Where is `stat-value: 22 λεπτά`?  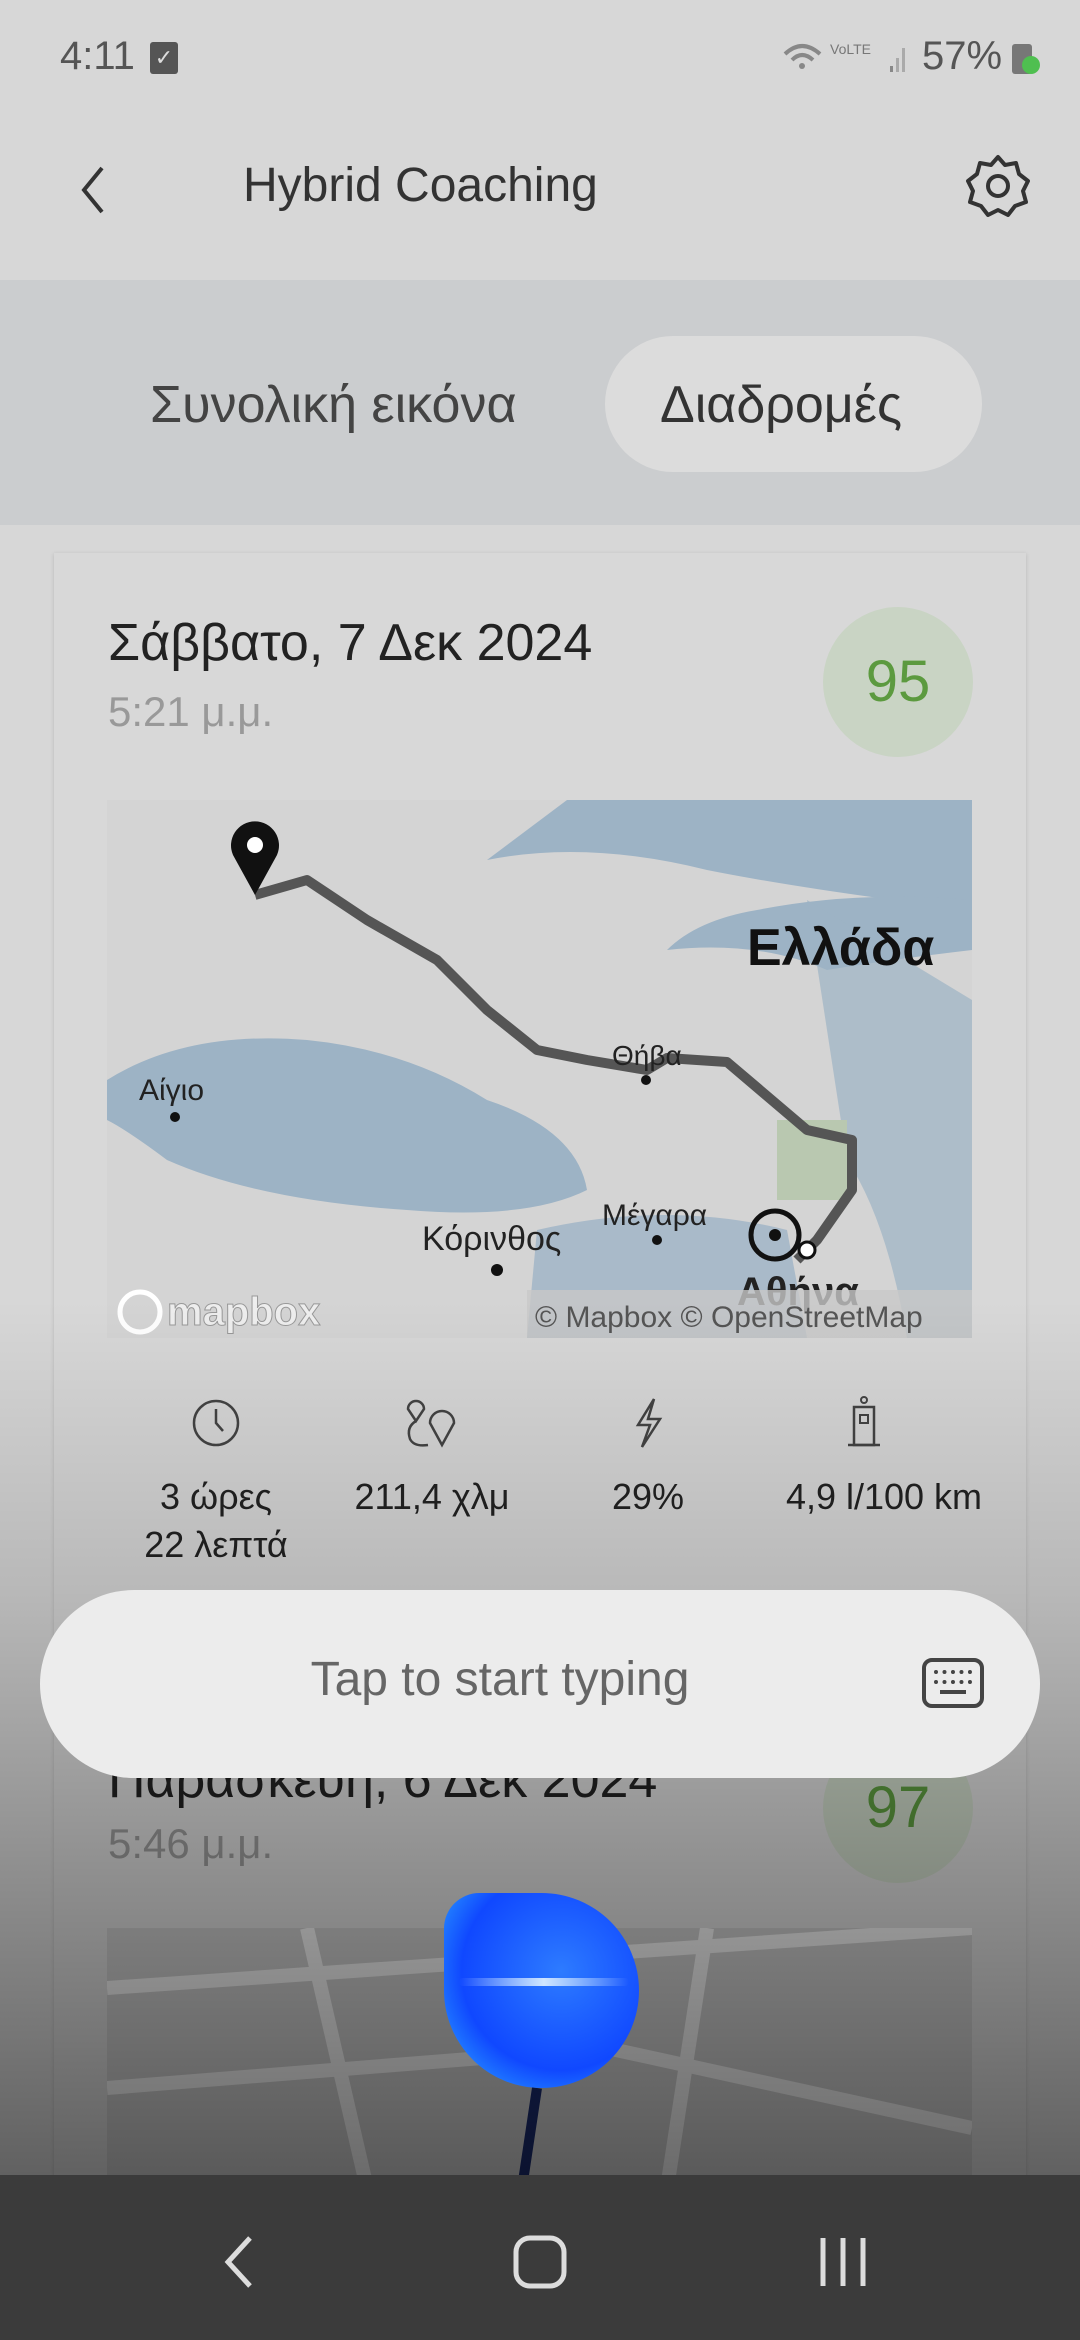 stat-value: 22 λεπτά is located at coordinates (216, 1544).